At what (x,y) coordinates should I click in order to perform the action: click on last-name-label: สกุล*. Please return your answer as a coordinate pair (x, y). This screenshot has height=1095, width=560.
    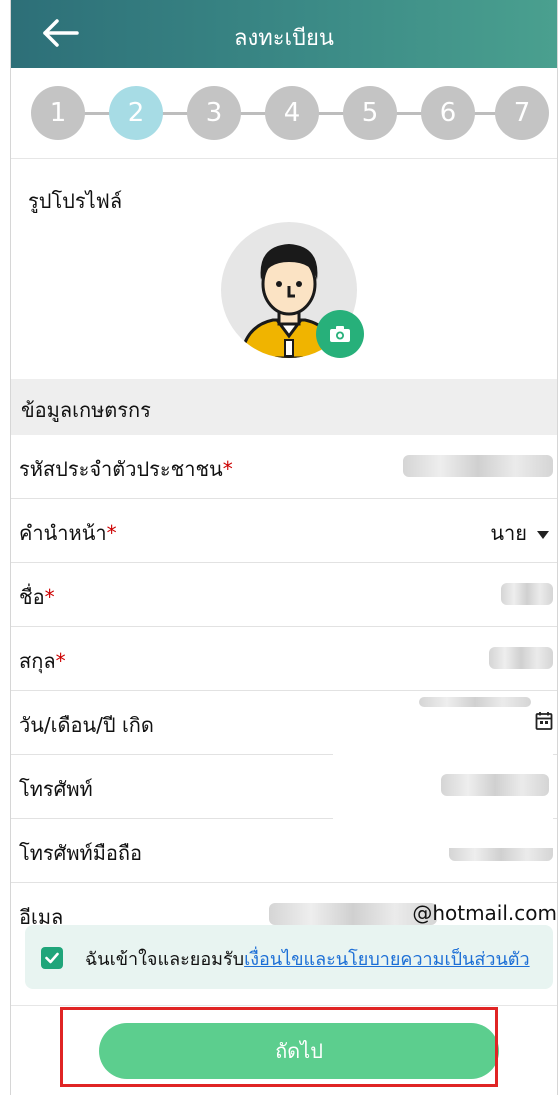
    Looking at the image, I should click on (42, 661).